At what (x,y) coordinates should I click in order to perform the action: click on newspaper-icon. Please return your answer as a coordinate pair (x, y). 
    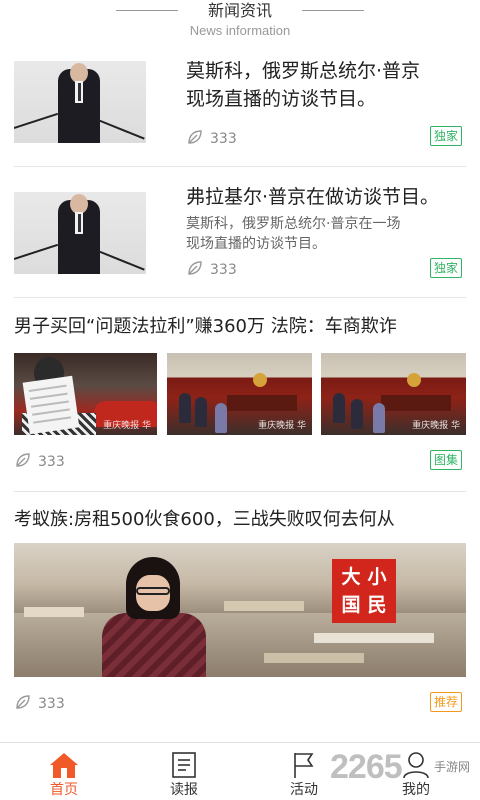
    Looking at the image, I should click on (184, 765).